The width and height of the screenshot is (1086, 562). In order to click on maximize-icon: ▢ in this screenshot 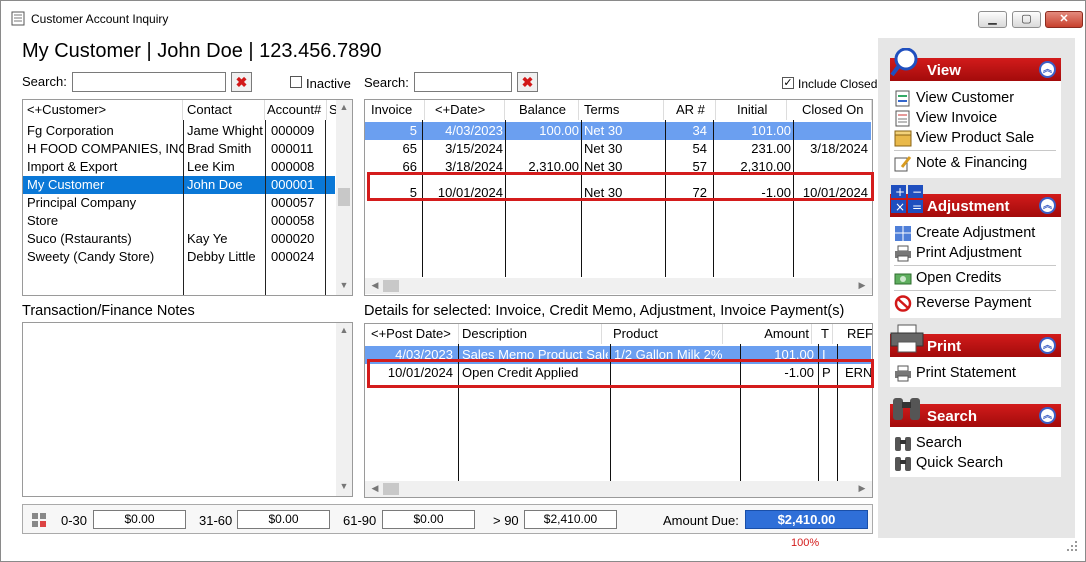, I will do `click(1026, 19)`.